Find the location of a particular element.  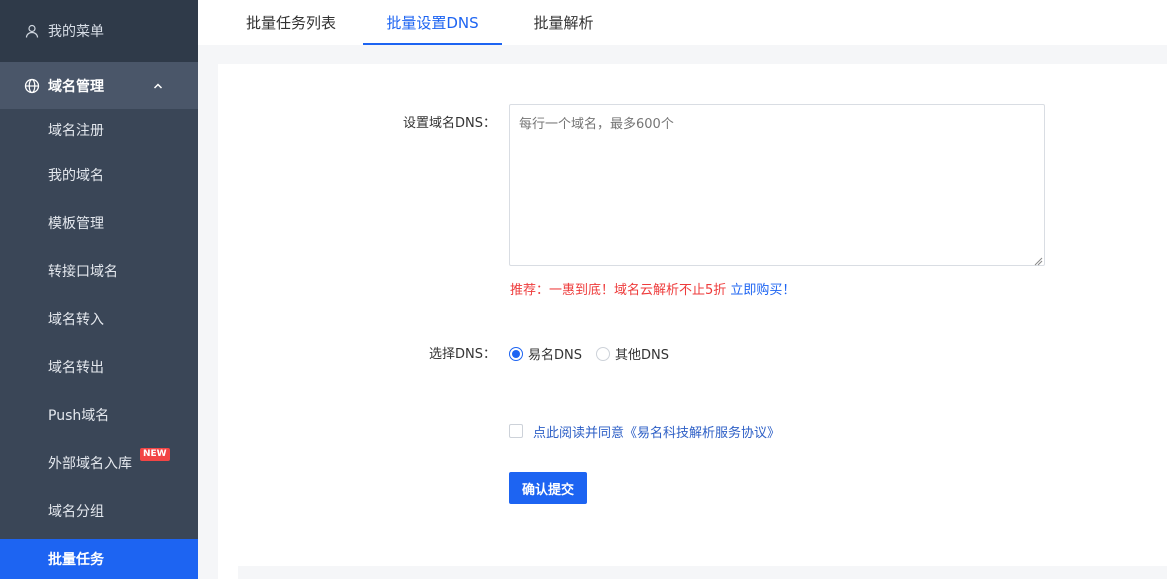

sidebar-item-label: 转接口域名 is located at coordinates (83, 272).